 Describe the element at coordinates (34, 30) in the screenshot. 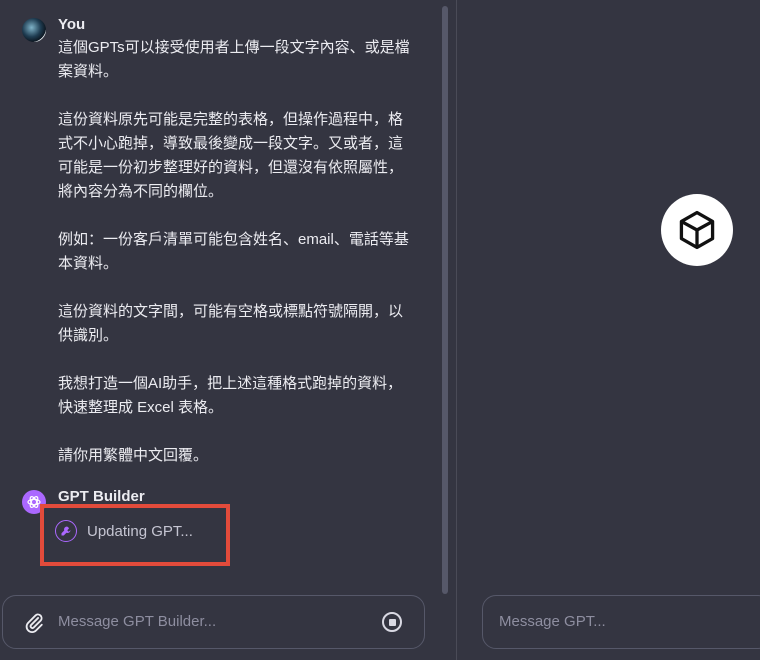

I see `user-avatar` at that location.